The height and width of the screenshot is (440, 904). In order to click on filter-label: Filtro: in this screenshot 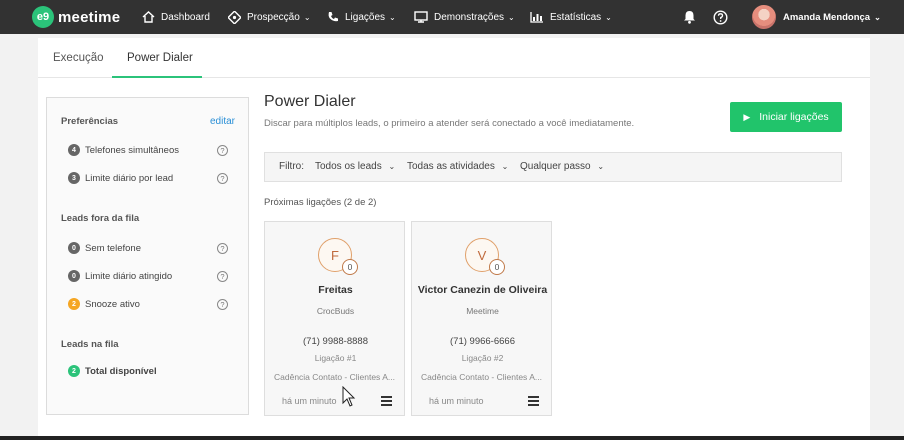, I will do `click(291, 166)`.